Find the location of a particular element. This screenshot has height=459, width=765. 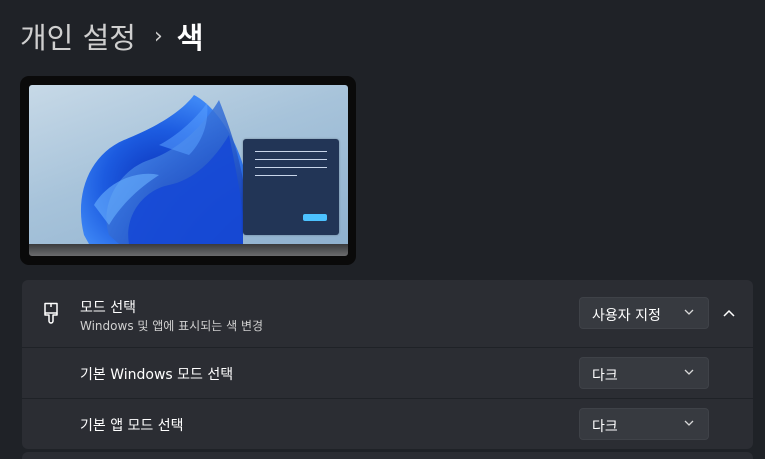

windows-mode-dropdown-value: 다크 is located at coordinates (605, 376).